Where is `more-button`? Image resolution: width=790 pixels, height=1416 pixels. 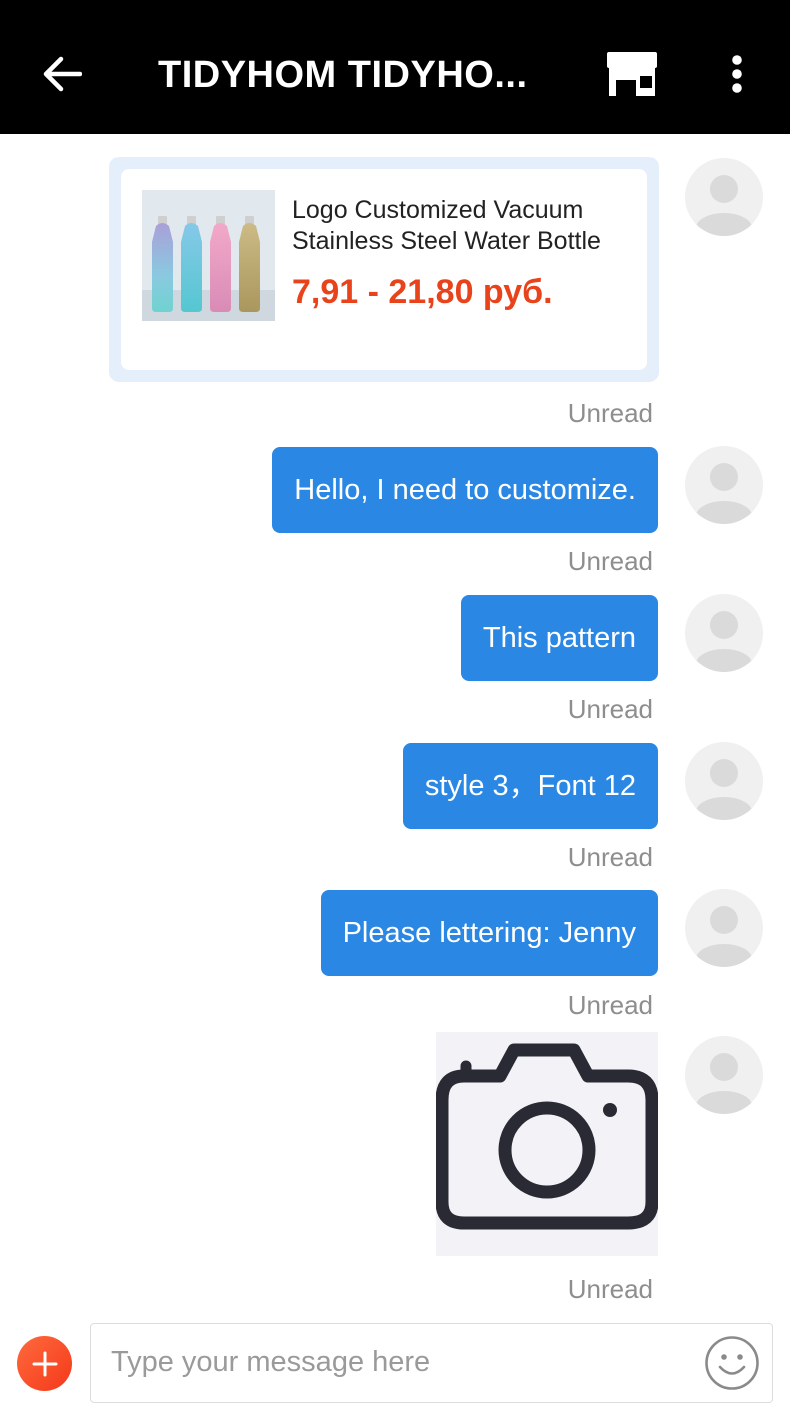 more-button is located at coordinates (737, 74).